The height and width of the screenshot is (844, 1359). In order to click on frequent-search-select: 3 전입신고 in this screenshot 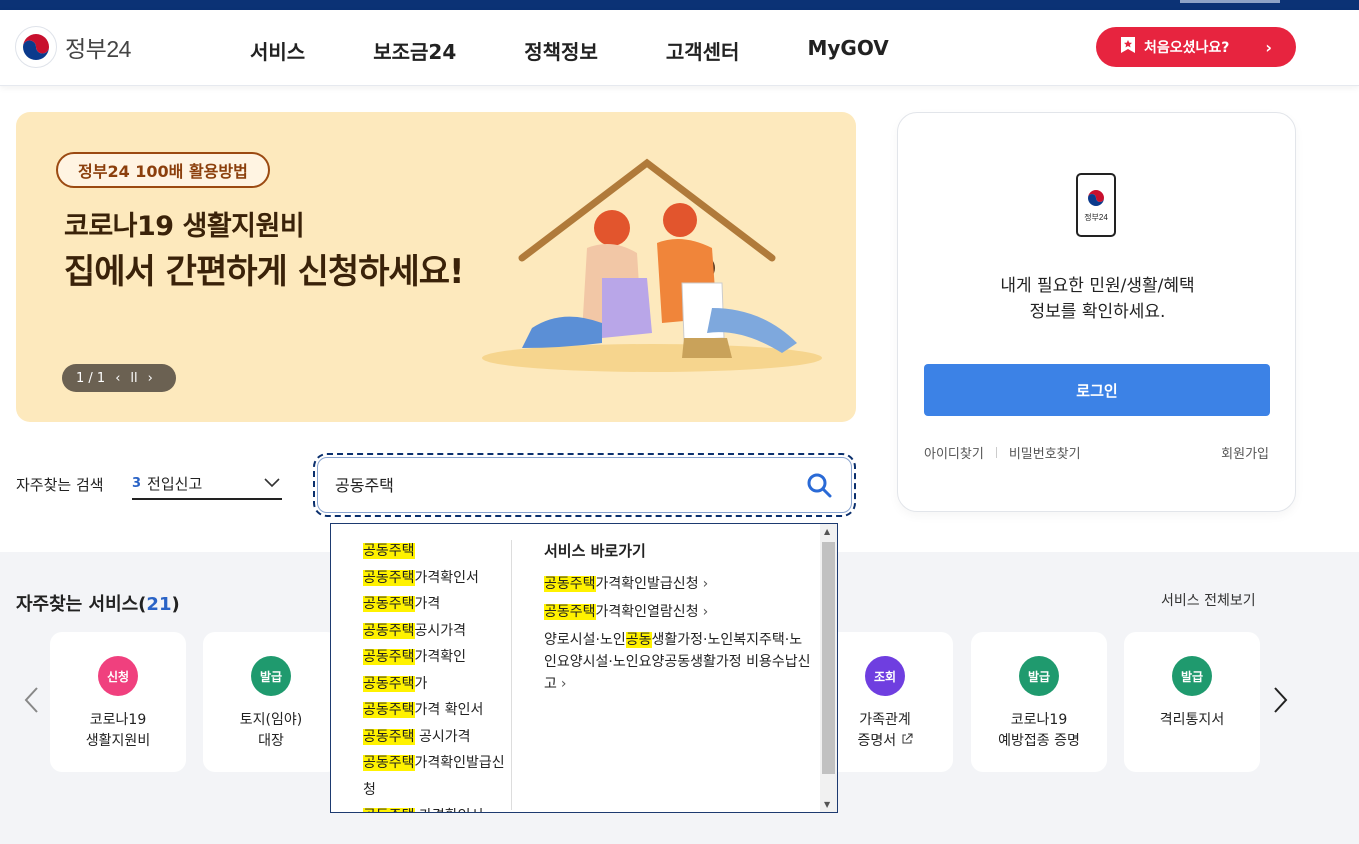, I will do `click(207, 484)`.